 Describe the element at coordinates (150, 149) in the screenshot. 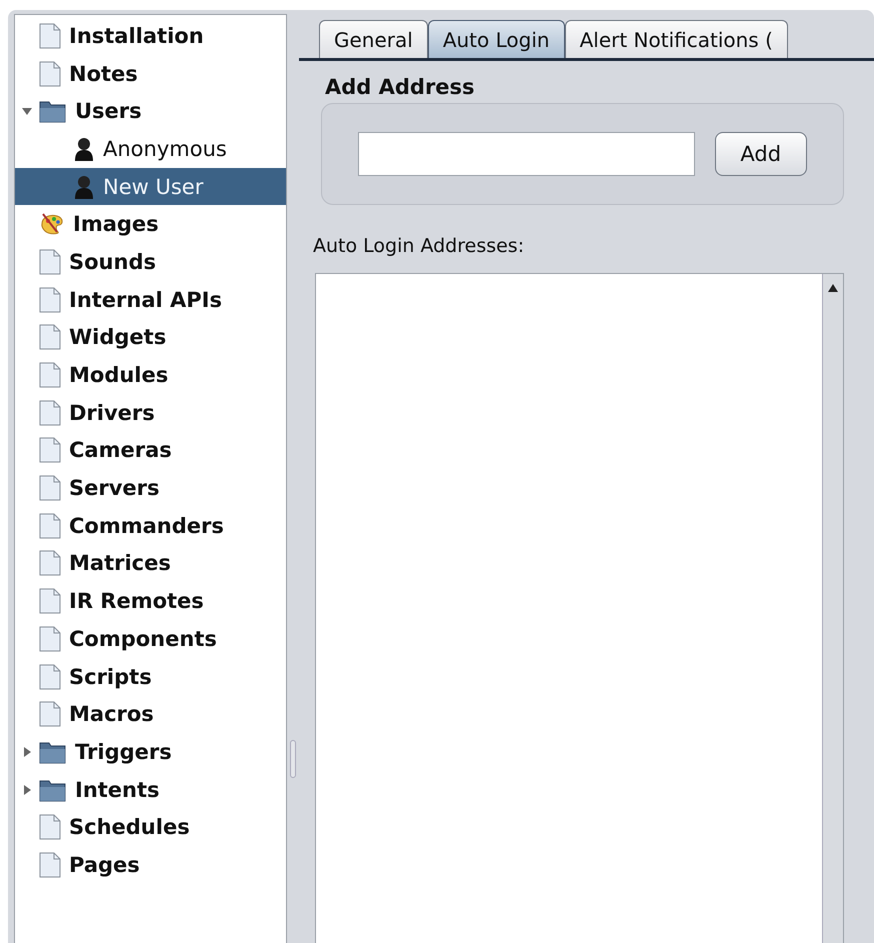

I see `tree-item: Anonymous` at that location.